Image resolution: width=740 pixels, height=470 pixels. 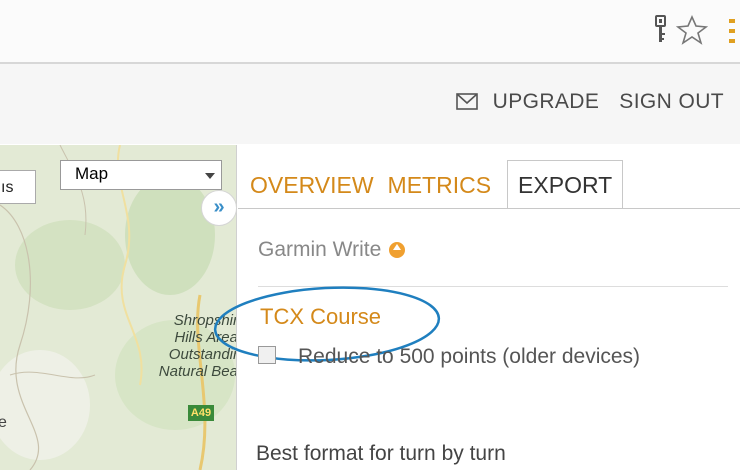 I want to click on collapse-panel-button: », so click(x=219, y=208).